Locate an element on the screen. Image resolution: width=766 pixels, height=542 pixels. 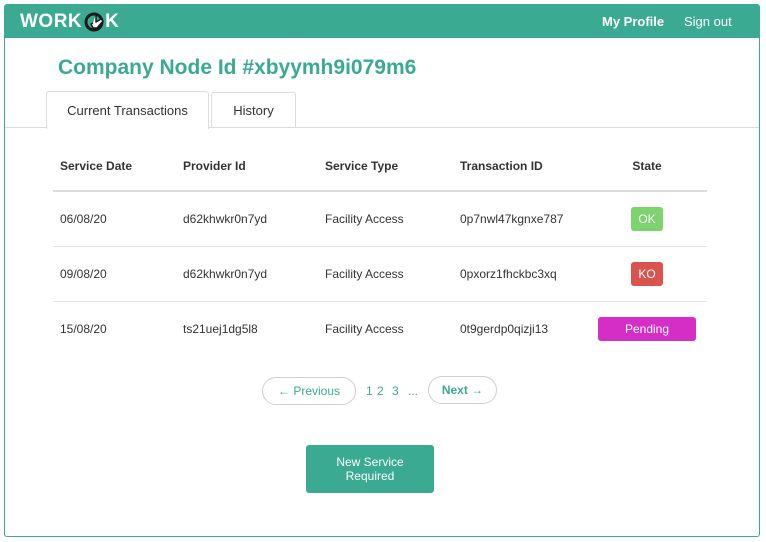
pagination: ← Previous 1 2 3 ... Next → is located at coordinates (382, 391).